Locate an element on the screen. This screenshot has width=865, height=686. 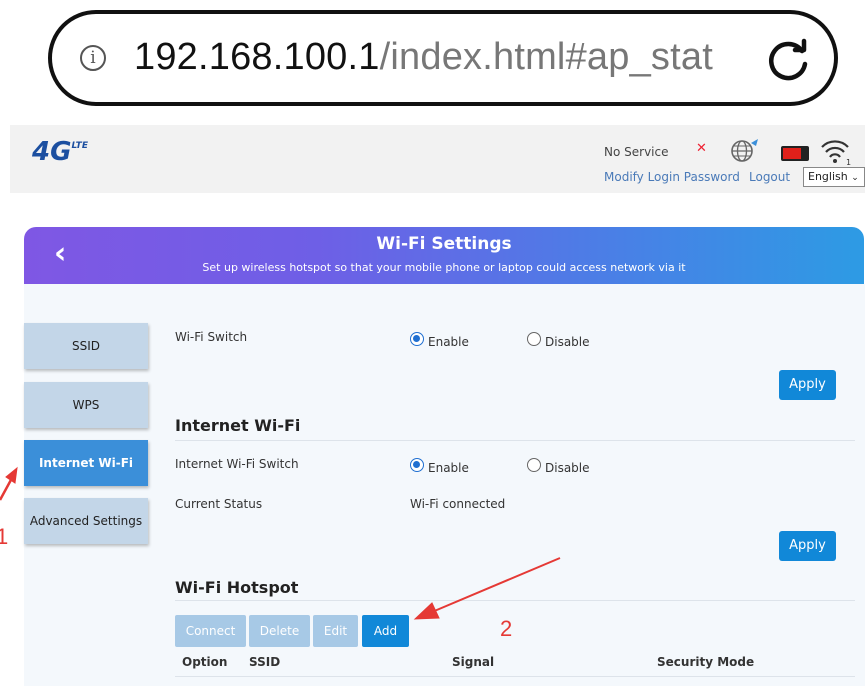
step2-label: 2 is located at coordinates (506, 628).